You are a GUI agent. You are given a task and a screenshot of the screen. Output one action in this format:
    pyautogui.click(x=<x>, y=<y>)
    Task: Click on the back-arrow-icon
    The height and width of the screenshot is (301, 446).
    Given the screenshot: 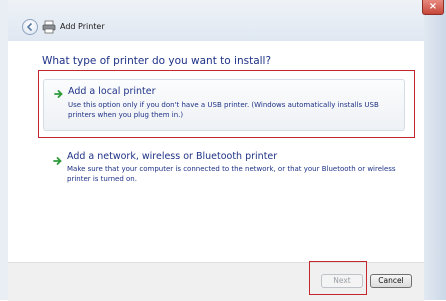 What is the action you would take?
    pyautogui.click(x=29, y=27)
    